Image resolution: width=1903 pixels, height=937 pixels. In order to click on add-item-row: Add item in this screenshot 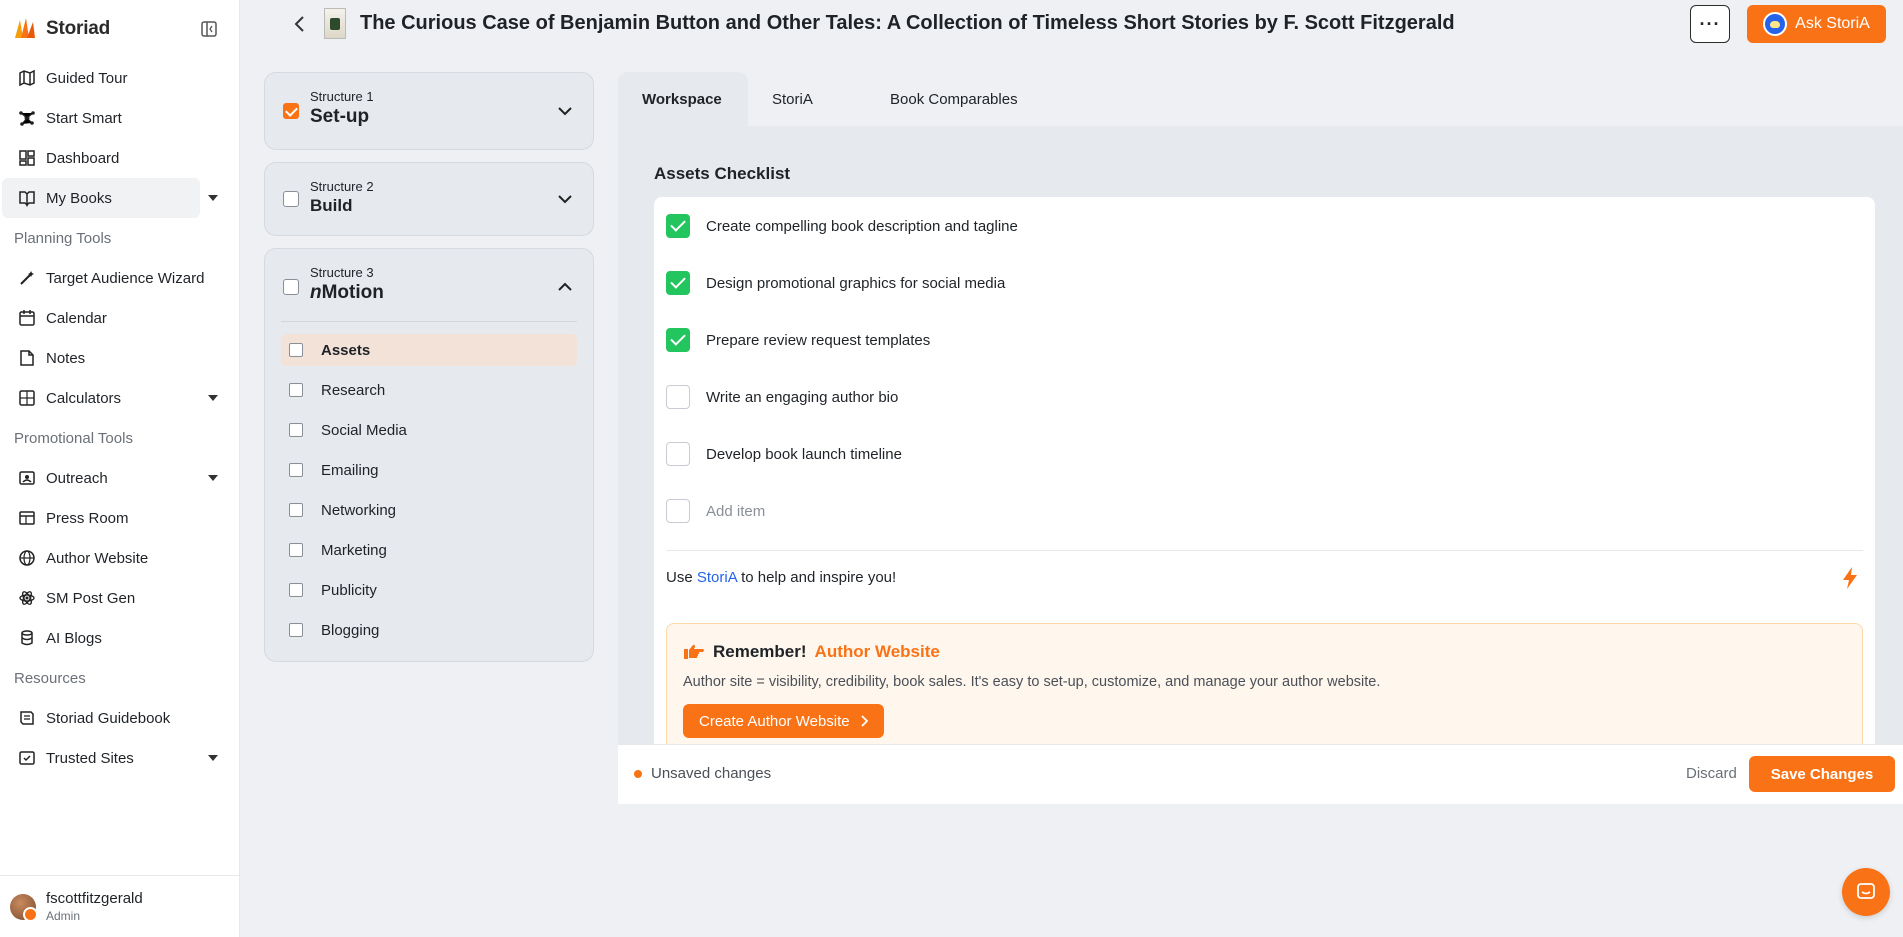, I will do `click(715, 511)`.